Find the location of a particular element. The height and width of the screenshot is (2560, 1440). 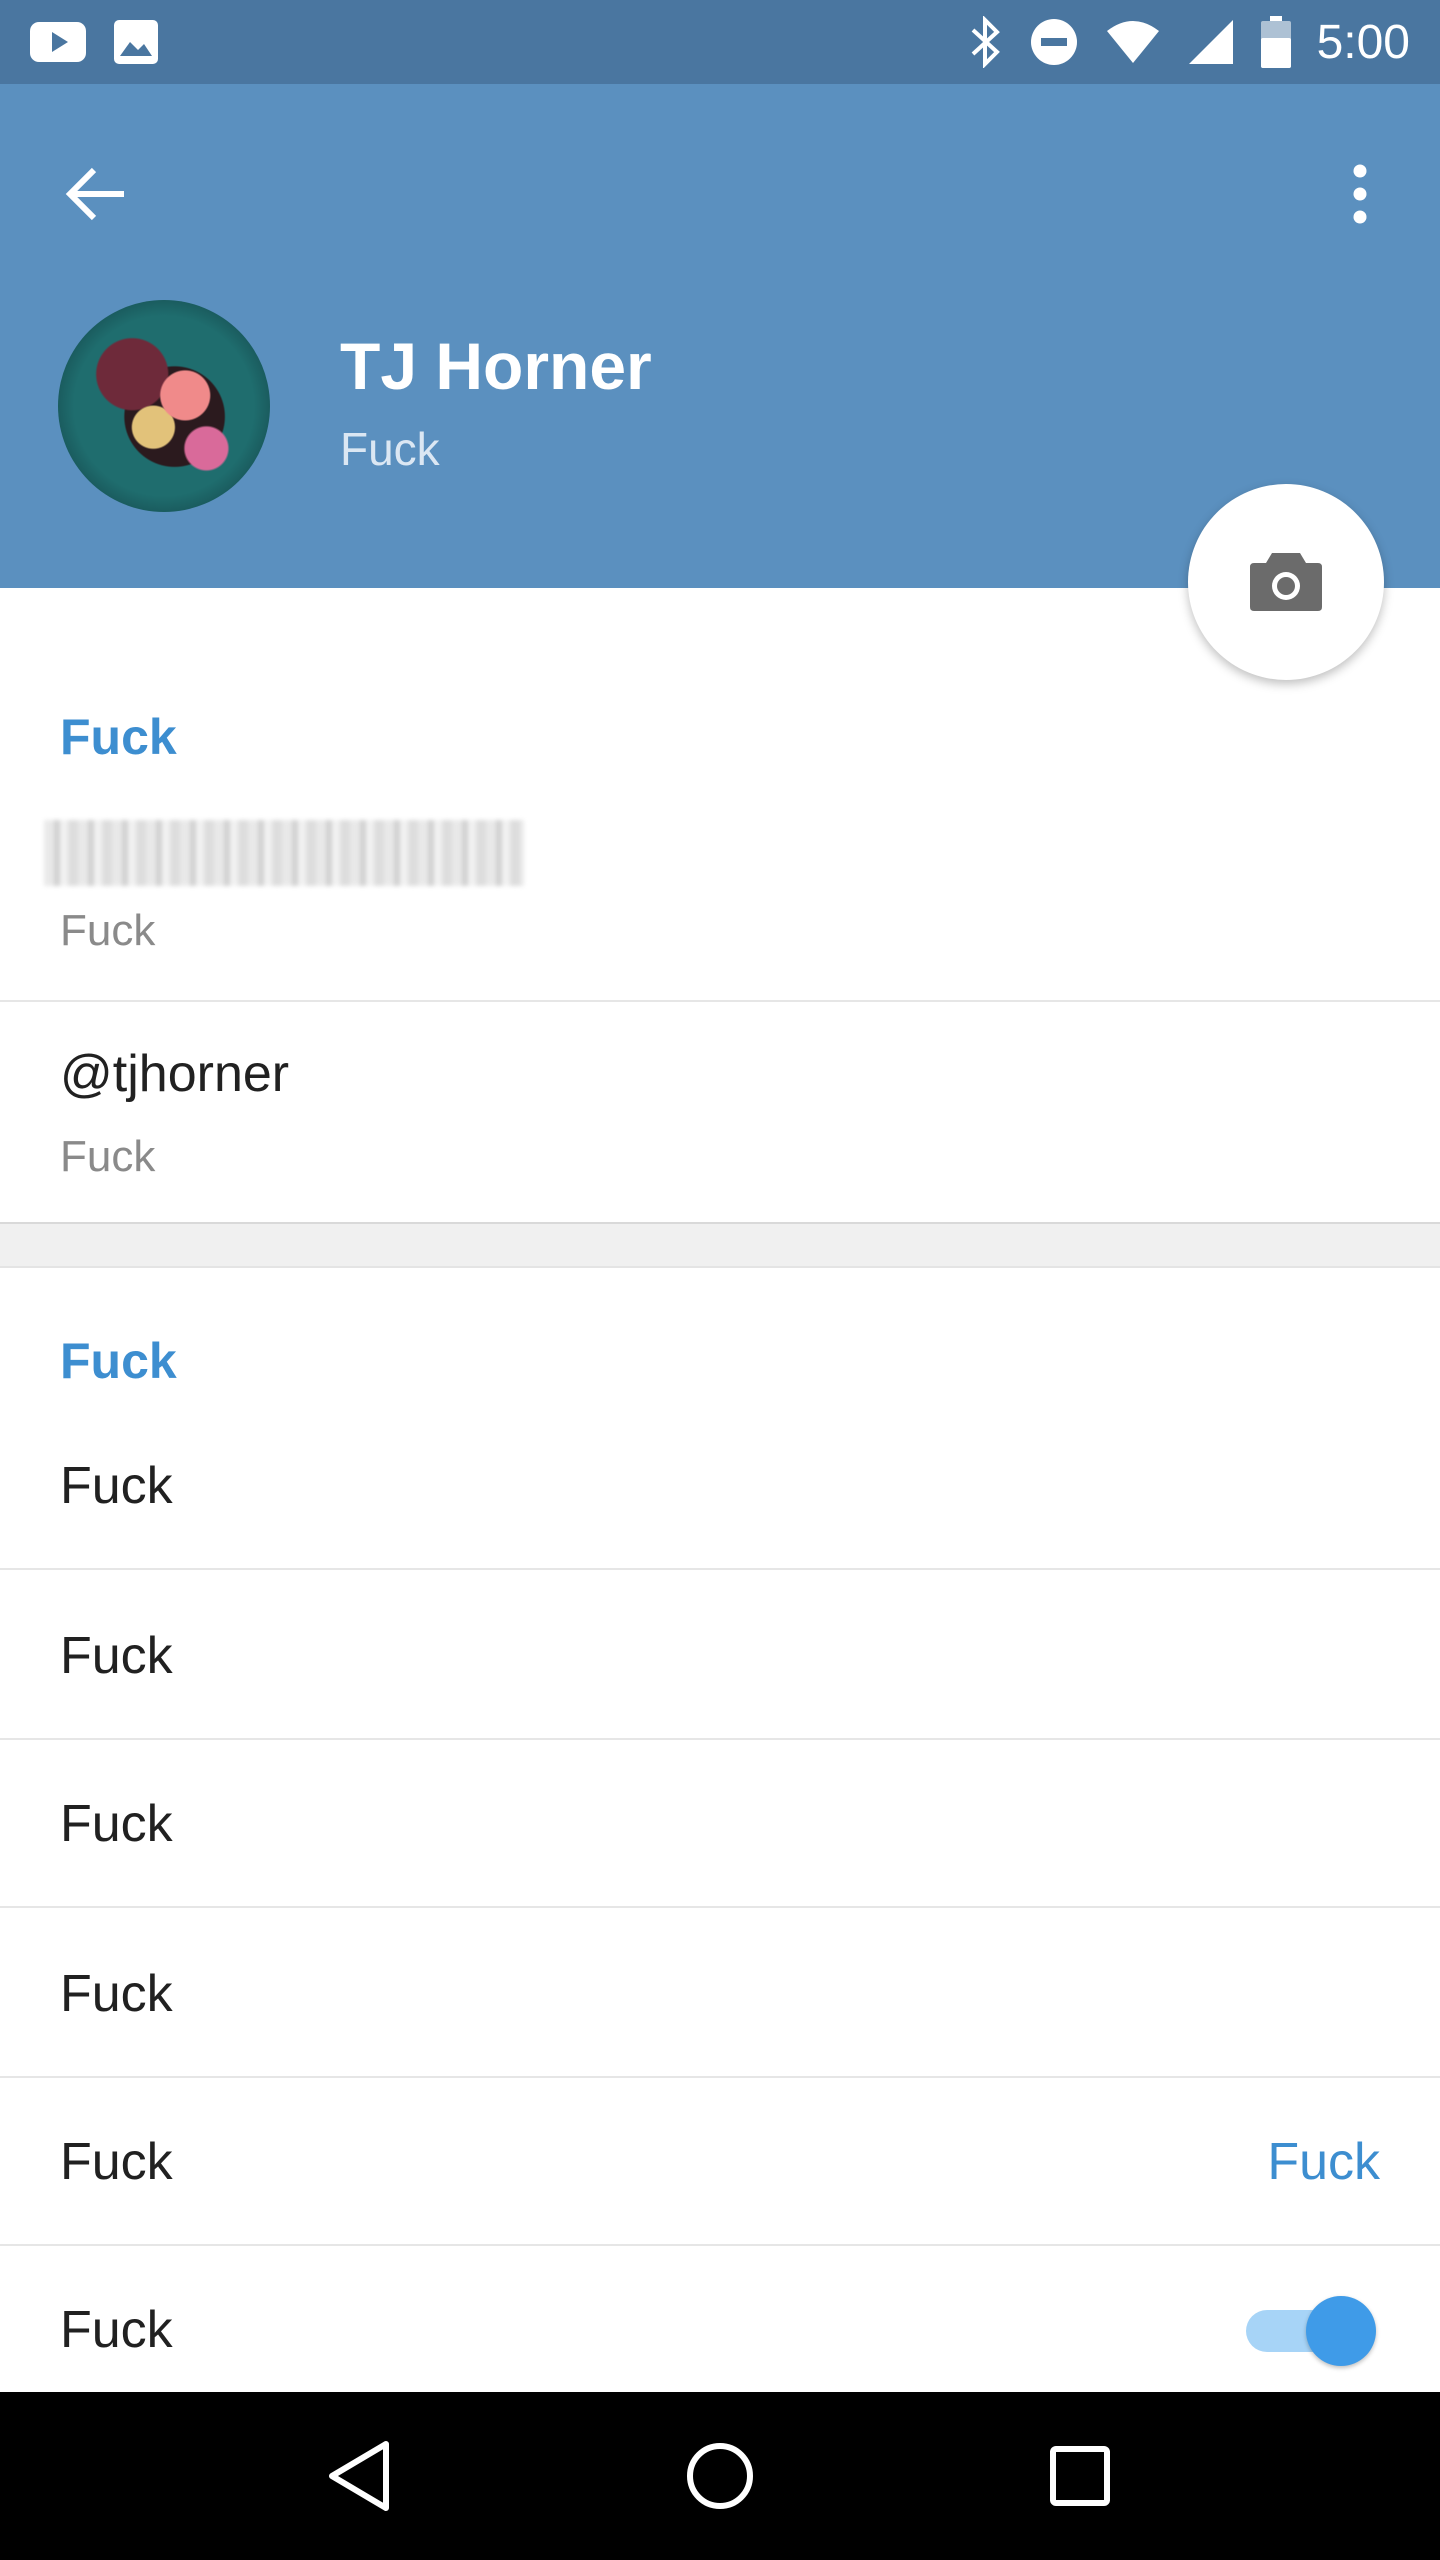

settings-row-4: Fuck is located at coordinates (116, 1994).